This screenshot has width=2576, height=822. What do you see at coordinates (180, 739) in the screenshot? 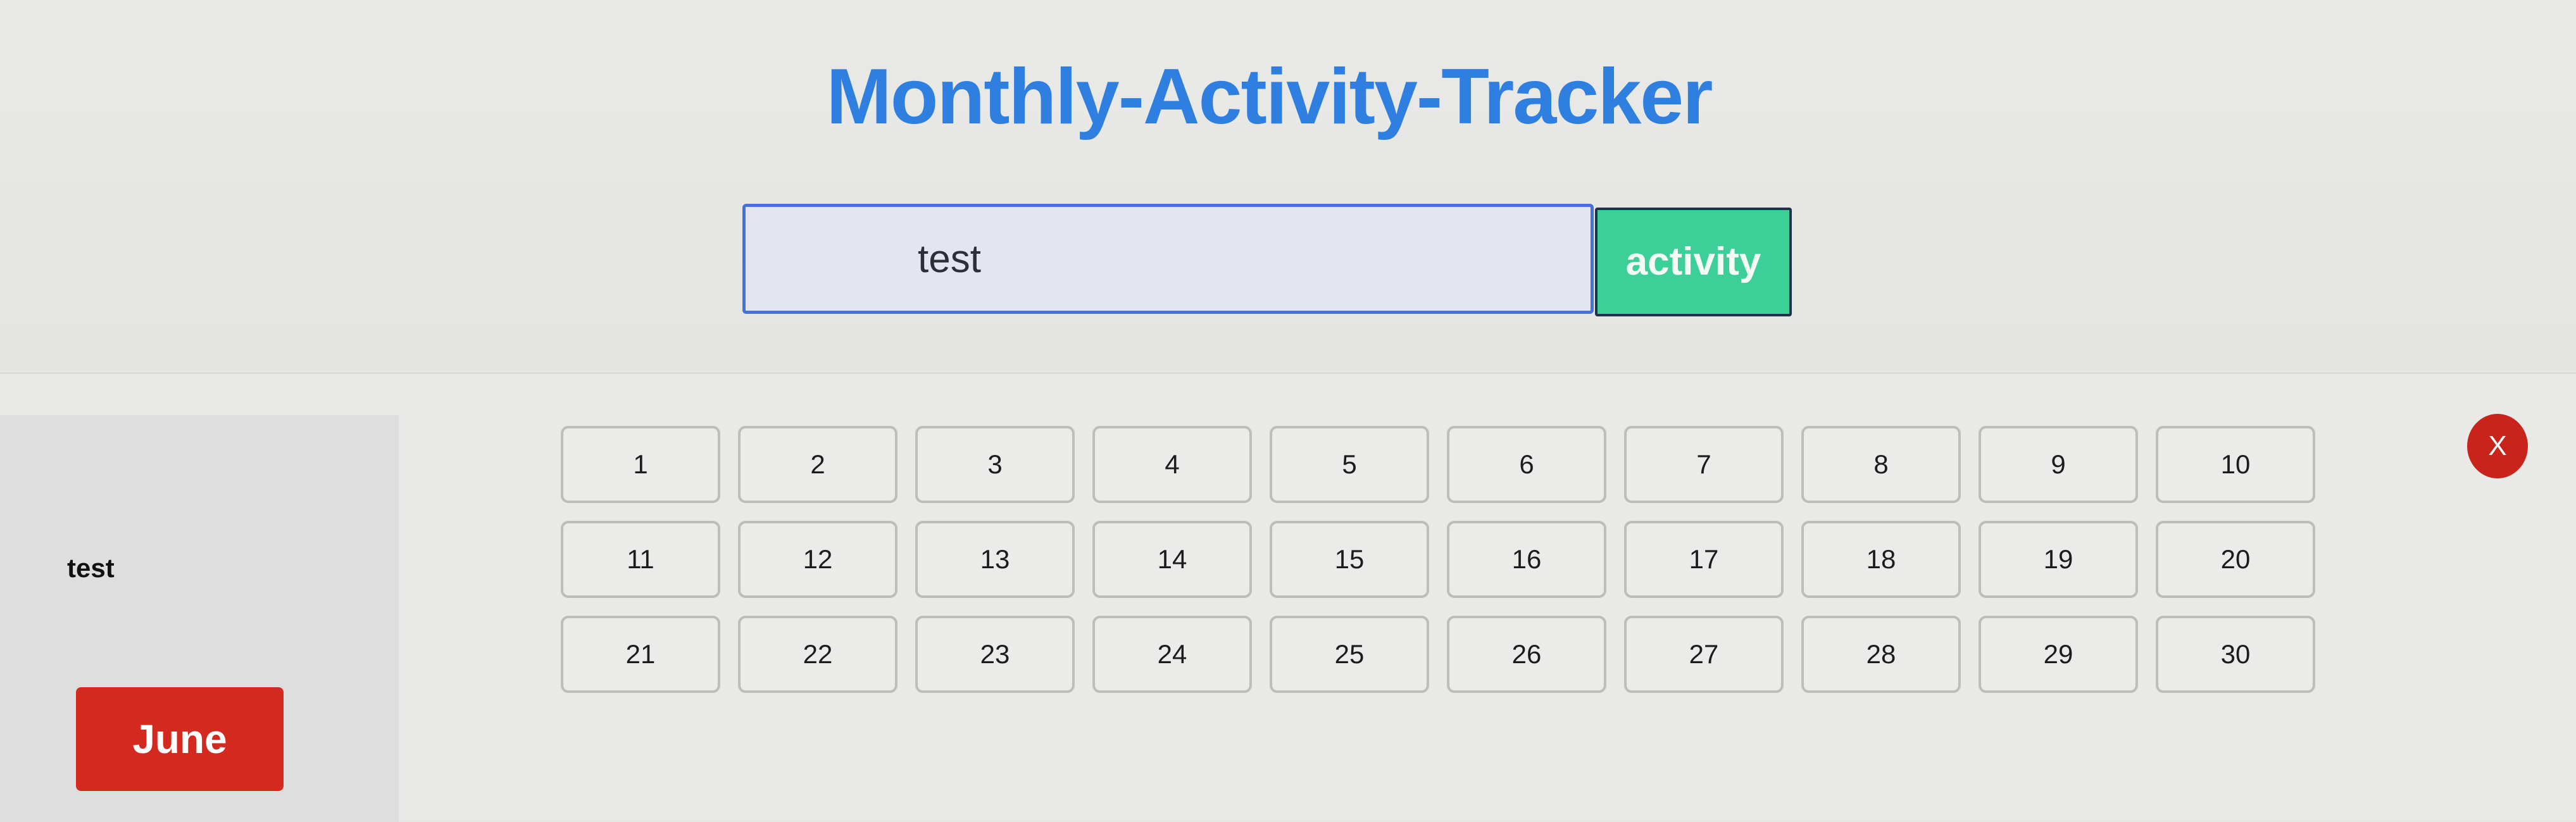
I see `month-button: June` at bounding box center [180, 739].